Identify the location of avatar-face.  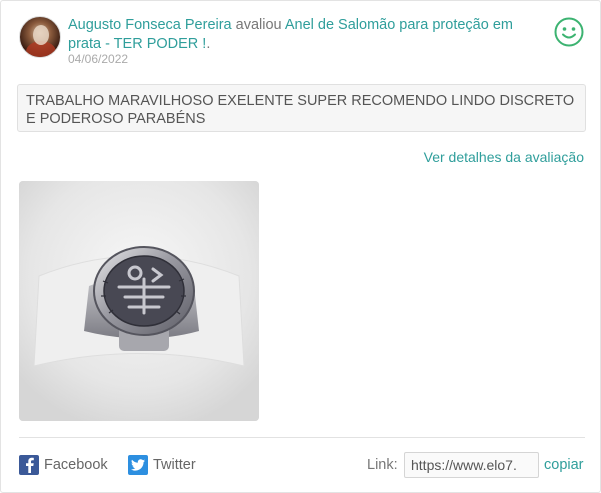
(41, 35).